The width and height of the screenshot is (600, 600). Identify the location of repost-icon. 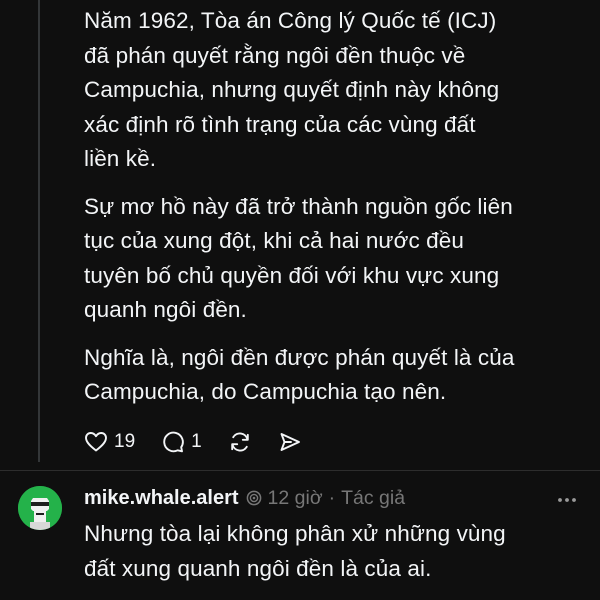
(240, 442).